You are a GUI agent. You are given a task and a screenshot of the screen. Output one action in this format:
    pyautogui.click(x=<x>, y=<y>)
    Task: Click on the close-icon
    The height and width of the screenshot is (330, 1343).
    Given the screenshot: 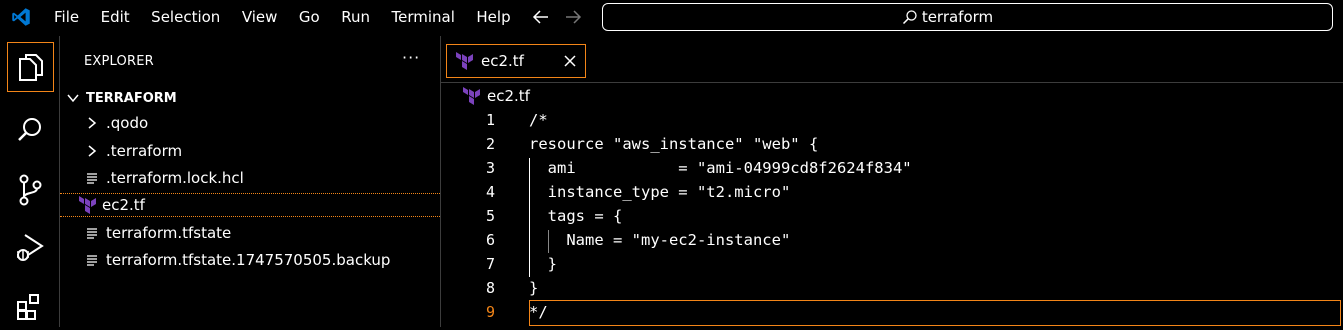 What is the action you would take?
    pyautogui.click(x=570, y=61)
    